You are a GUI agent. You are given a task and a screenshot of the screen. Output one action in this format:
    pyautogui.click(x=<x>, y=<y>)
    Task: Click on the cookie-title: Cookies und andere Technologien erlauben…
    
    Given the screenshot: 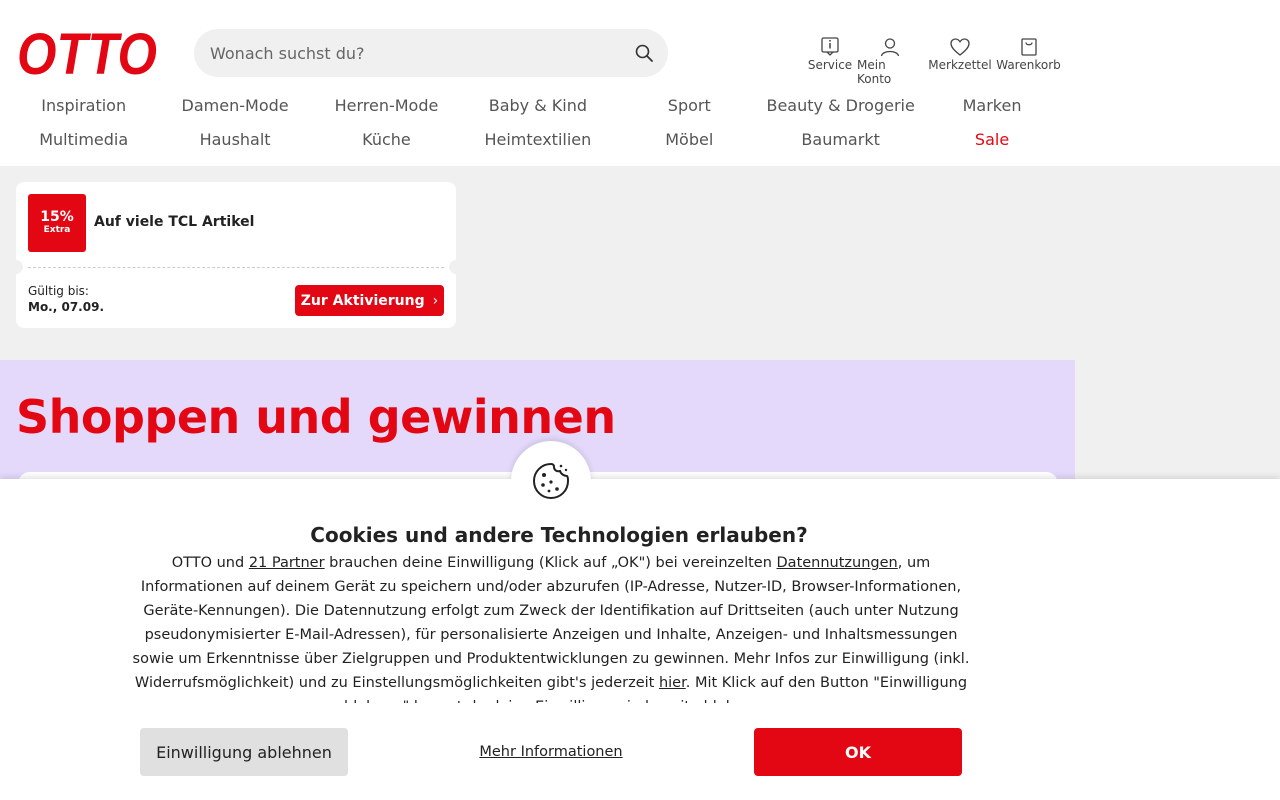 What is the action you would take?
    pyautogui.click(x=559, y=535)
    